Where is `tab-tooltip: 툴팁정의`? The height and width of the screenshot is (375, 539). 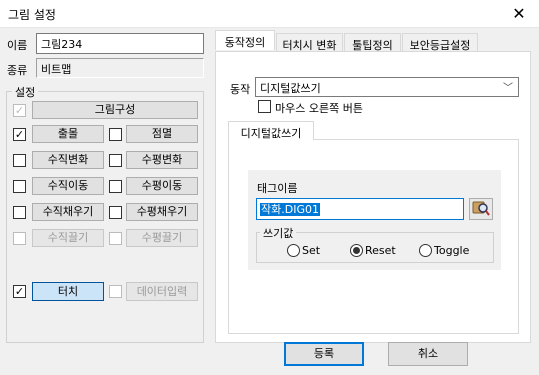 tab-tooltip: 툴팁정의 is located at coordinates (372, 42).